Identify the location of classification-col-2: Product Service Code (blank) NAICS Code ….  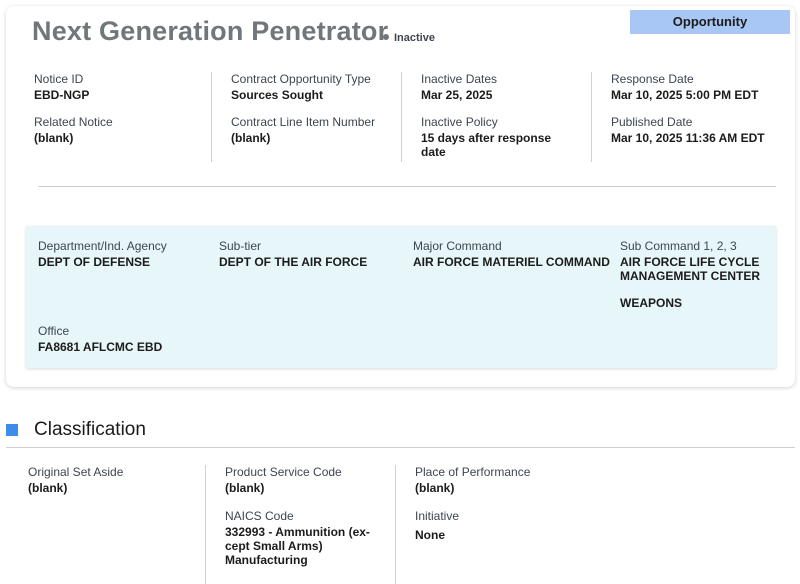
(300, 524).